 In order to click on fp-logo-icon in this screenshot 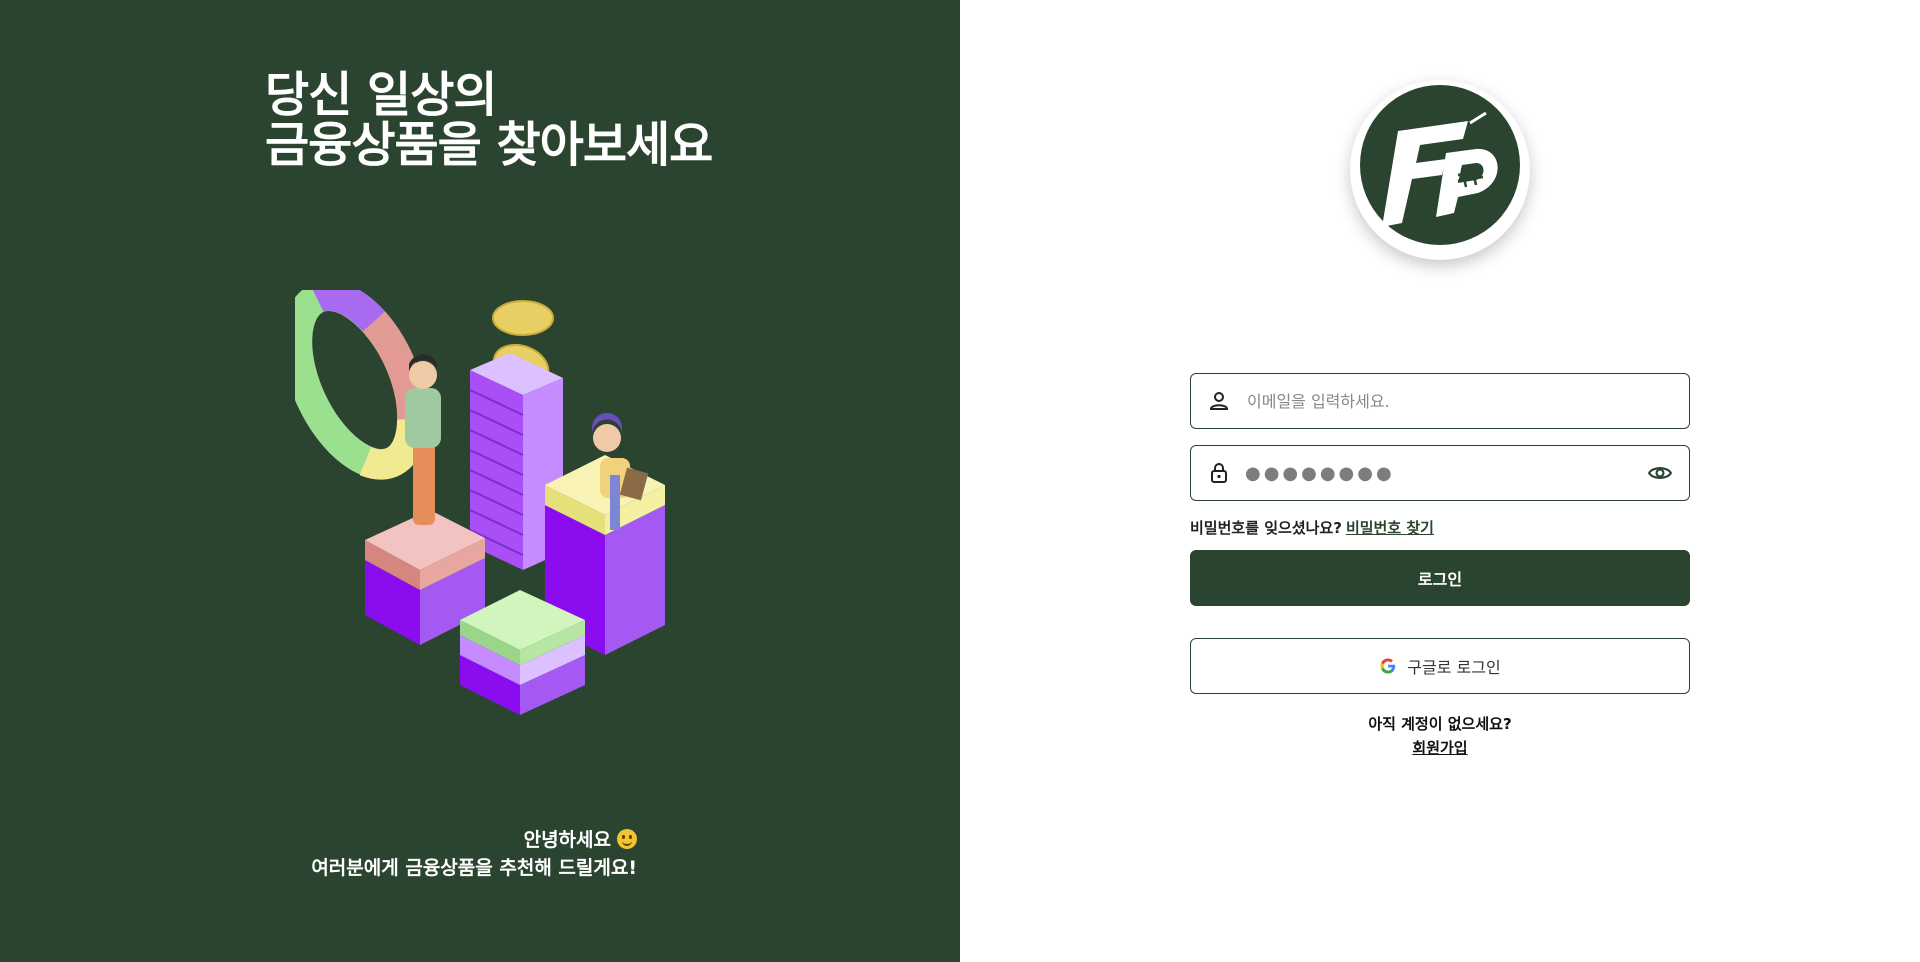, I will do `click(1440, 165)`.